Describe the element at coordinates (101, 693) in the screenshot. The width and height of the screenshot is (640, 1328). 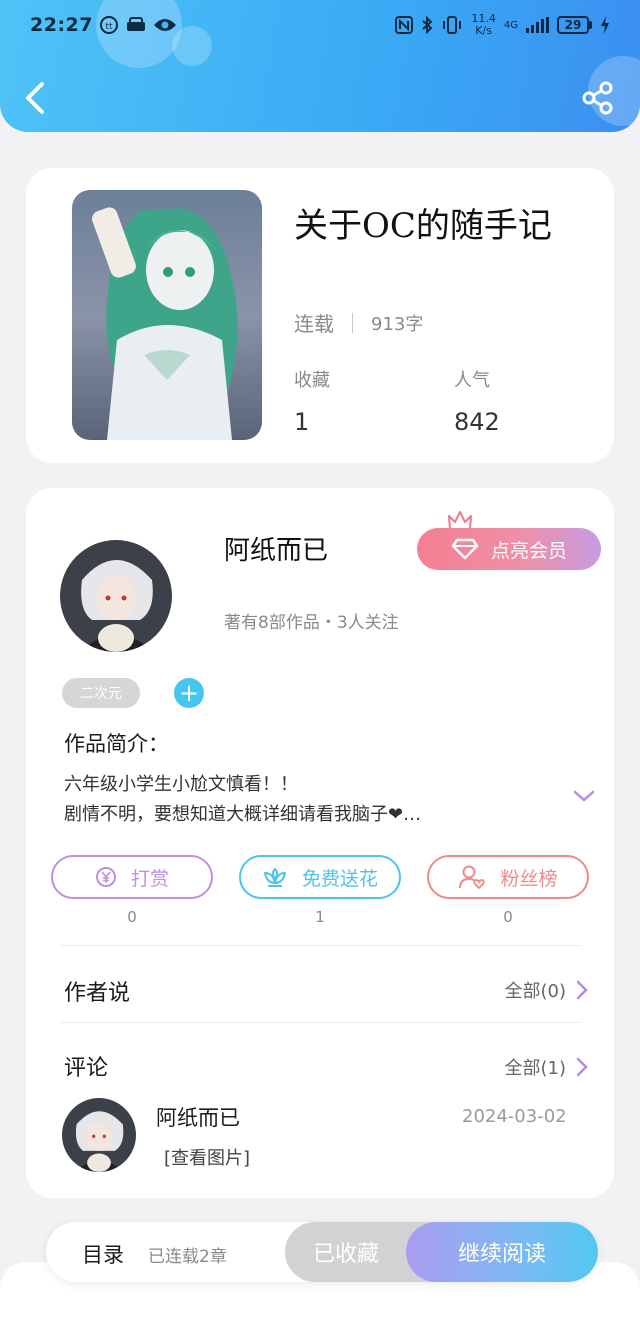
I see `genre-tag: 二次元` at that location.